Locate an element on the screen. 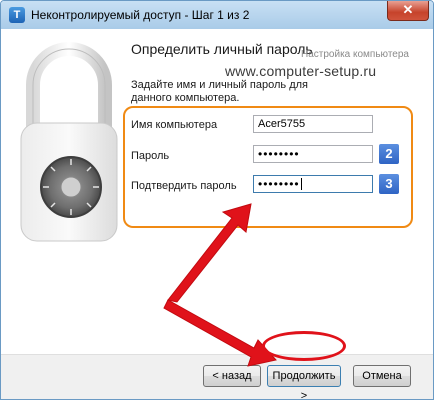  cancel-button: Отмена is located at coordinates (382, 376).